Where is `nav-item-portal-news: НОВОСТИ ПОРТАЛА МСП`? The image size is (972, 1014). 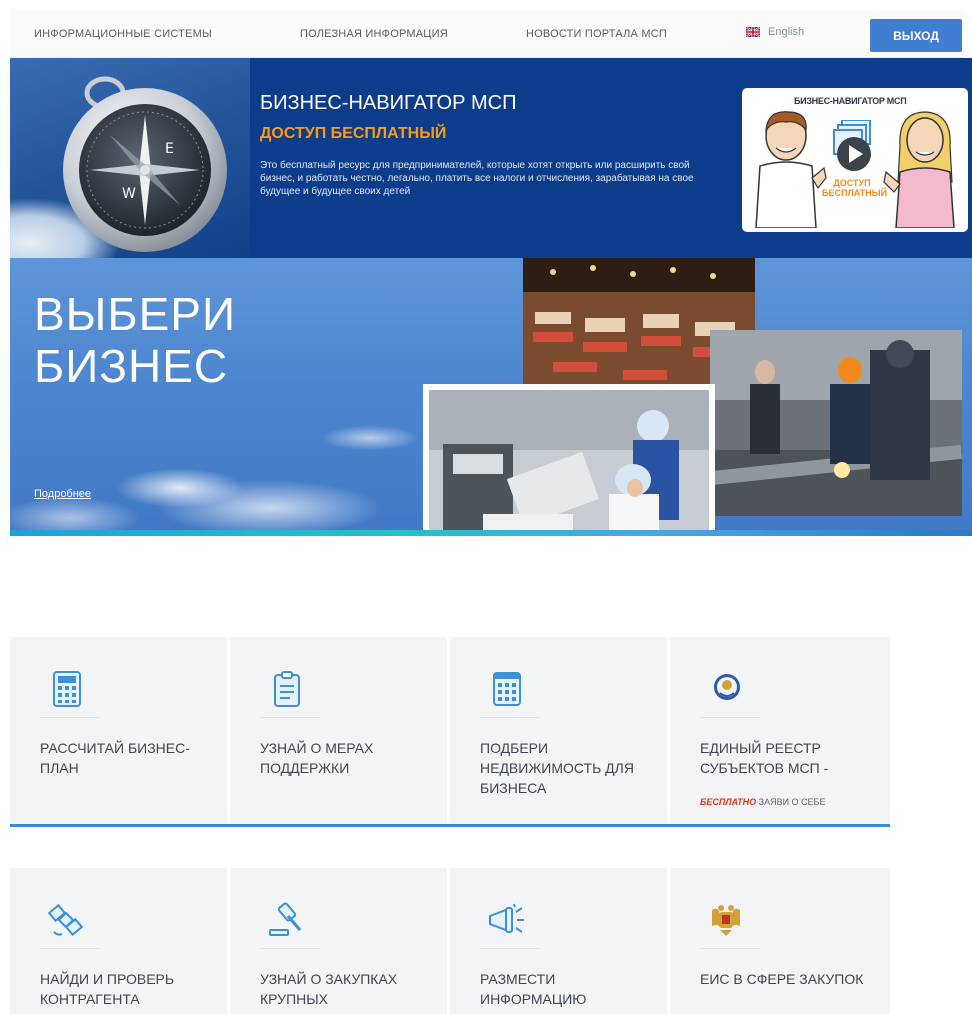 nav-item-portal-news: НОВОСТИ ПОРТАЛА МСП is located at coordinates (596, 34).